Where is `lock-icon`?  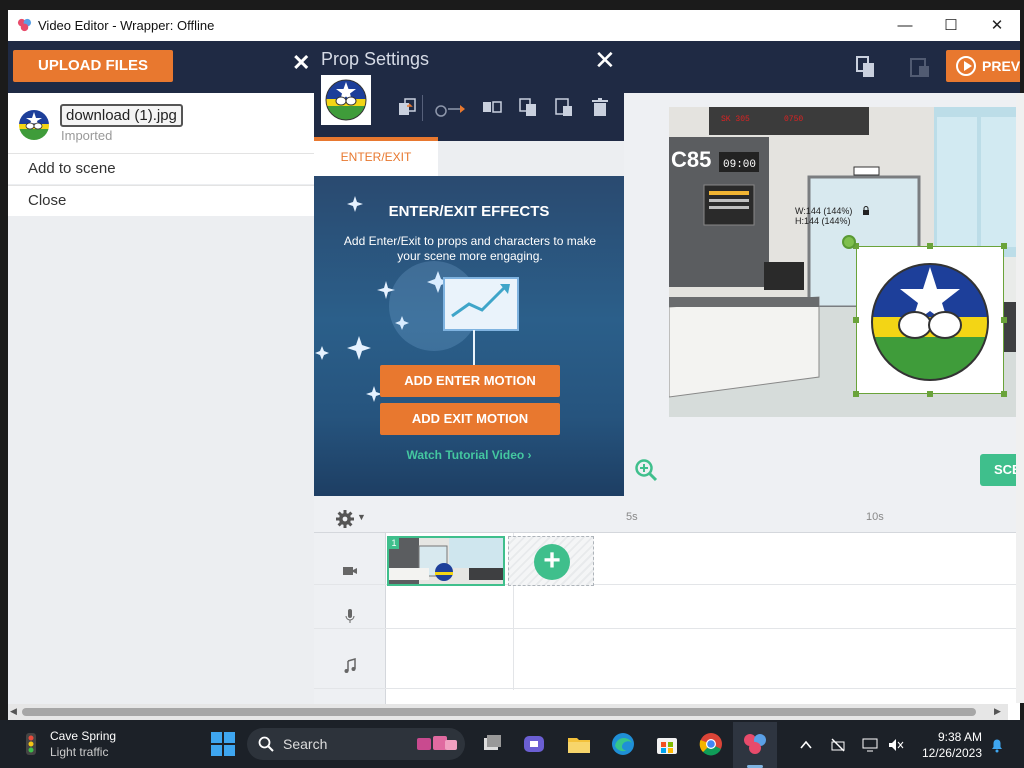
lock-icon is located at coordinates (866, 211).